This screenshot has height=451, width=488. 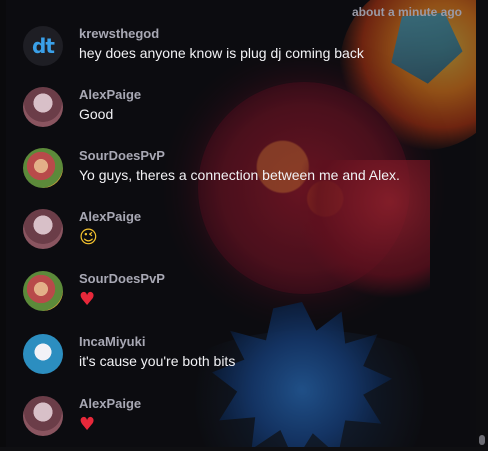 What do you see at coordinates (88, 237) in the screenshot?
I see `winking-face-emoji: 😉` at bounding box center [88, 237].